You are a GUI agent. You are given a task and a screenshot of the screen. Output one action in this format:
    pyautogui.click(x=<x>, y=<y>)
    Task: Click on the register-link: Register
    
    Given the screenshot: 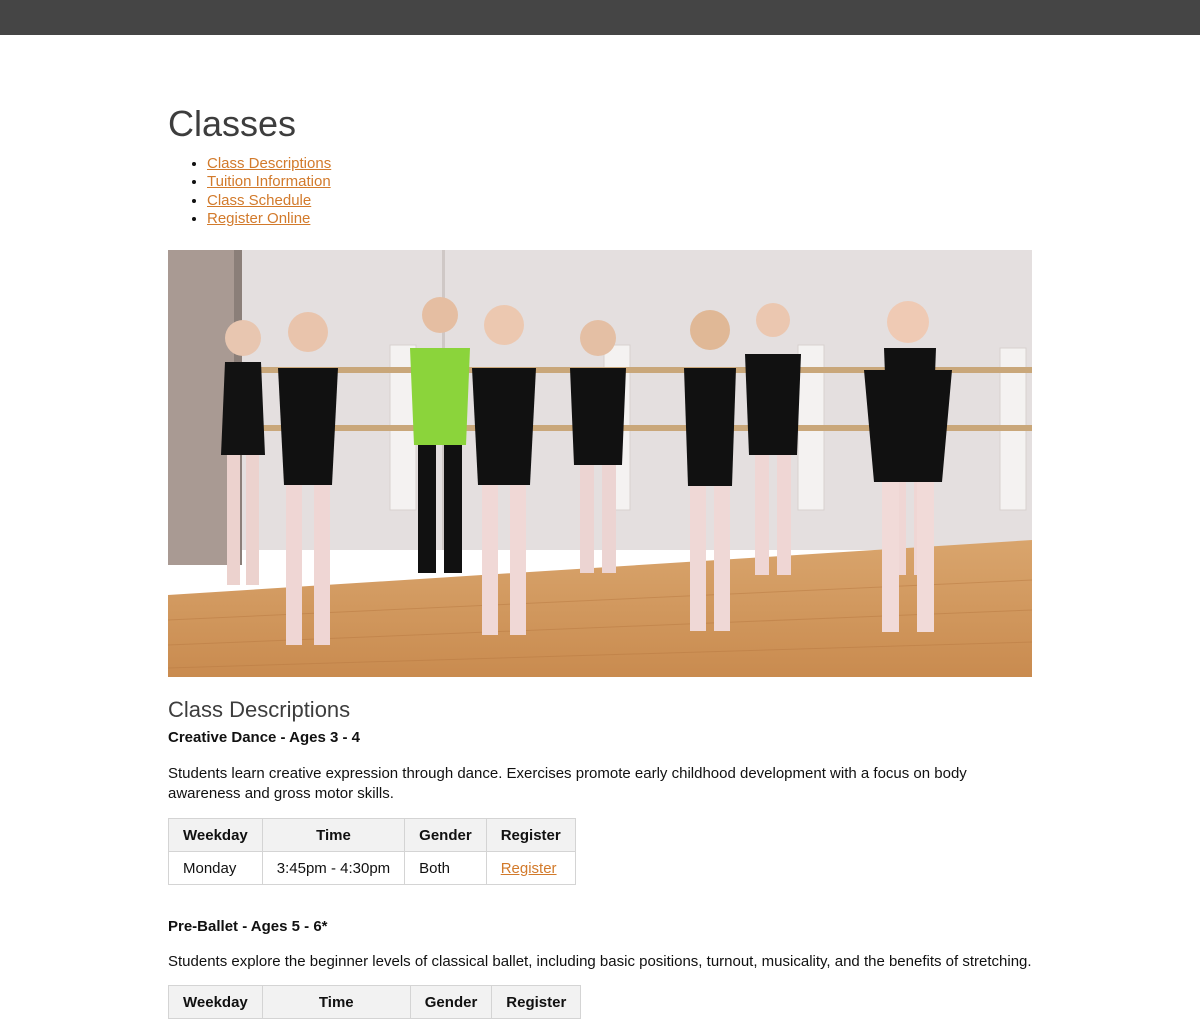 What is the action you would take?
    pyautogui.click(x=529, y=868)
    